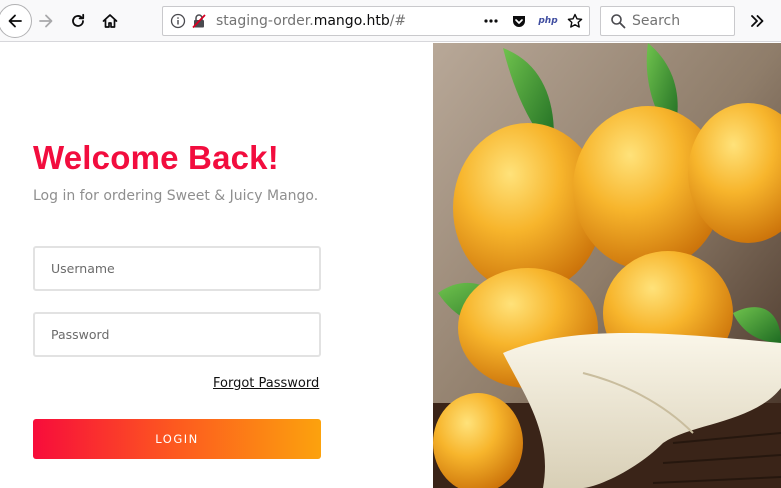 The height and width of the screenshot is (488, 781). I want to click on forgot-password-link: Forgot Password, so click(266, 383).